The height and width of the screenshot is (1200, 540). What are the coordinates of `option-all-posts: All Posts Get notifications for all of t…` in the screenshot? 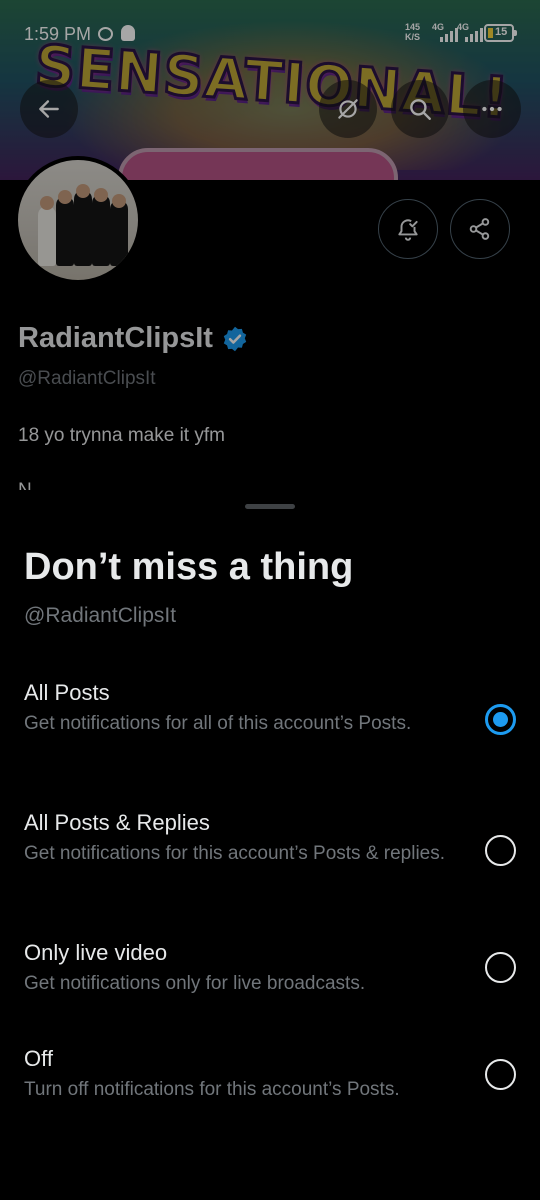 It's located at (270, 720).